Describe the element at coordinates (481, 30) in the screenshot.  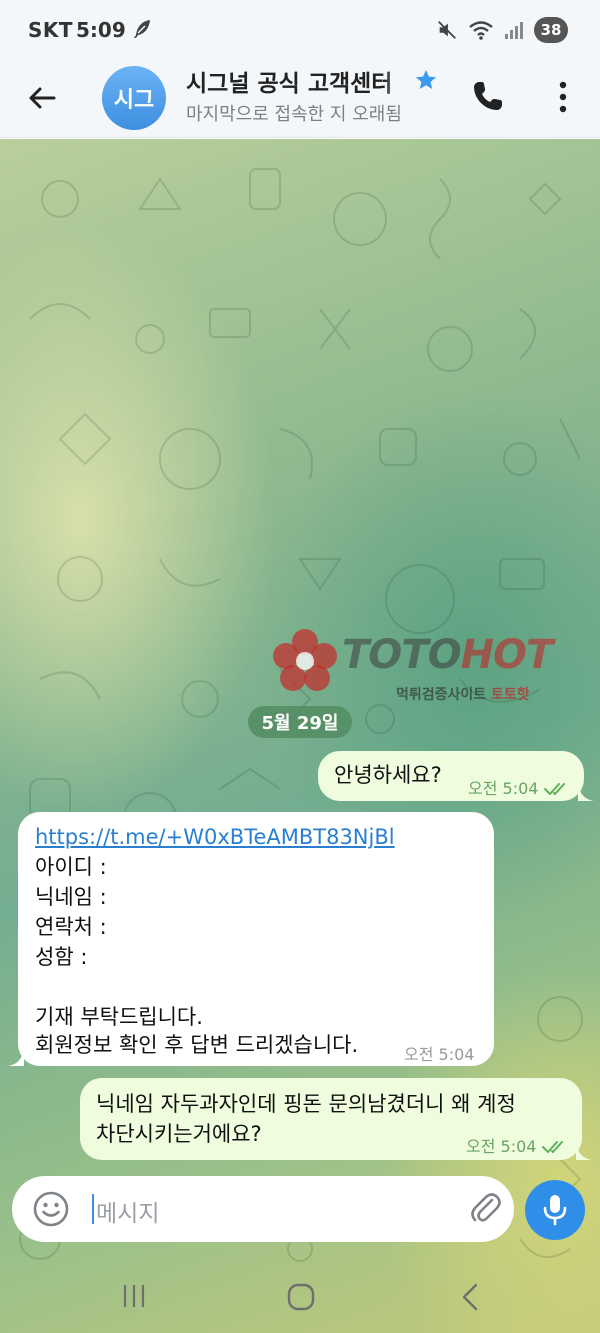
I see `wifi-icon` at that location.